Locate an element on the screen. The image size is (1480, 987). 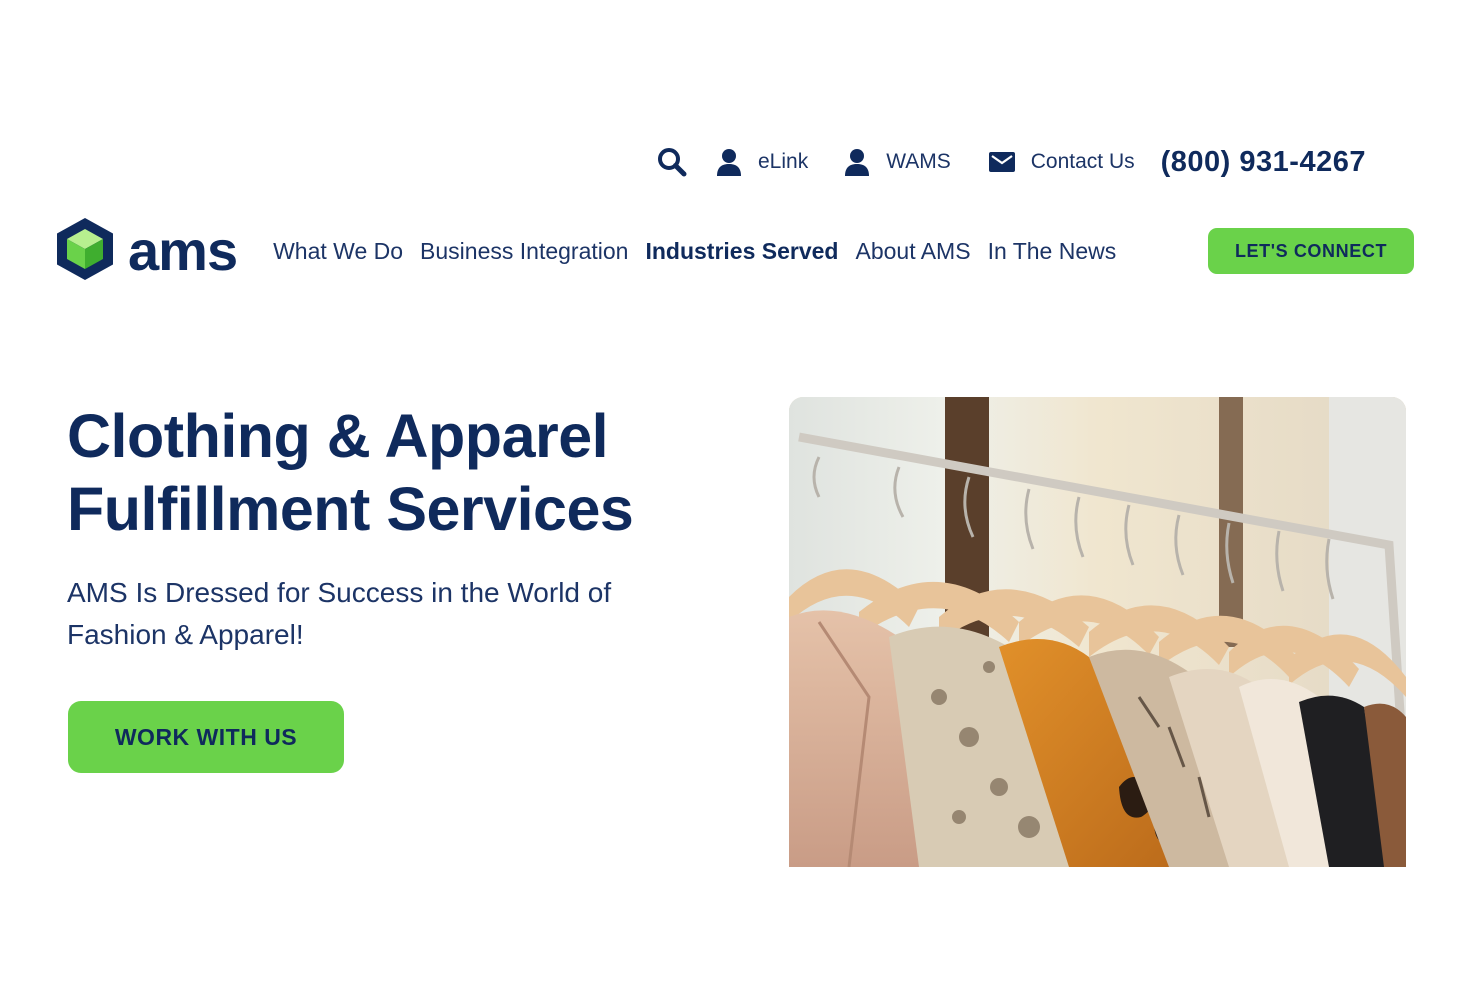
nav-business-integration: Business Integration is located at coordinates (524, 251).